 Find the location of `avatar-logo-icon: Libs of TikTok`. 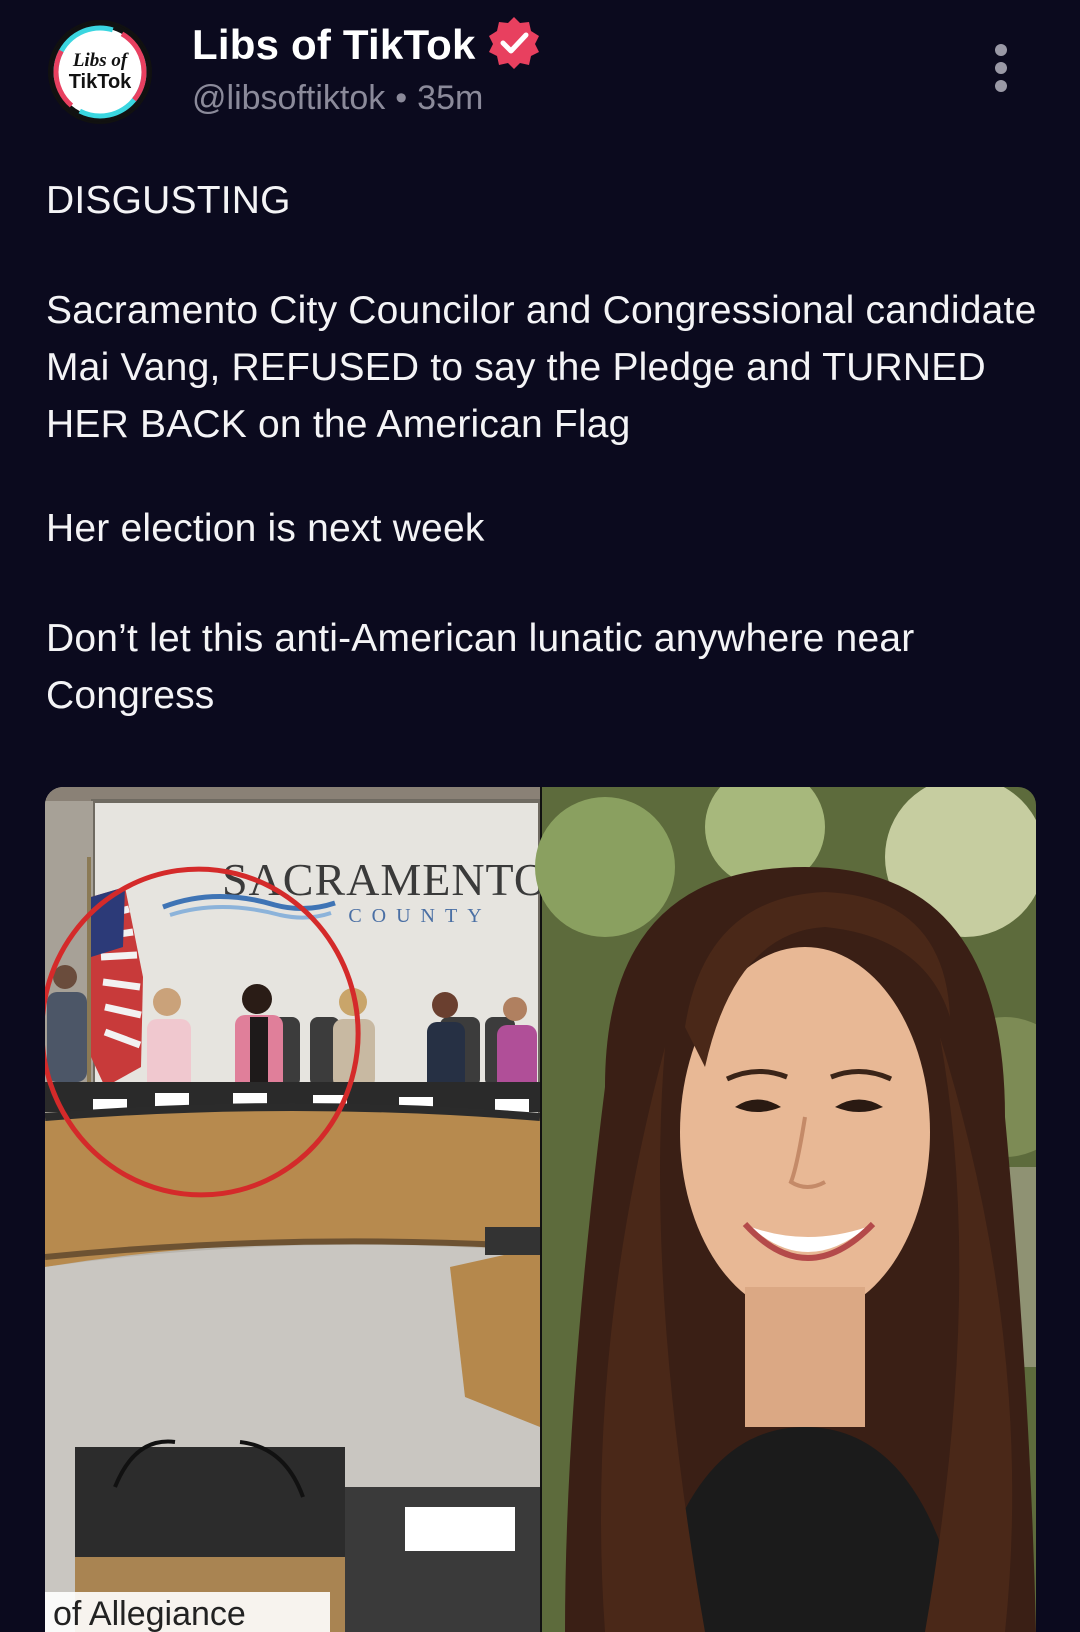

avatar-logo-icon: Libs of TikTok is located at coordinates (100, 72).